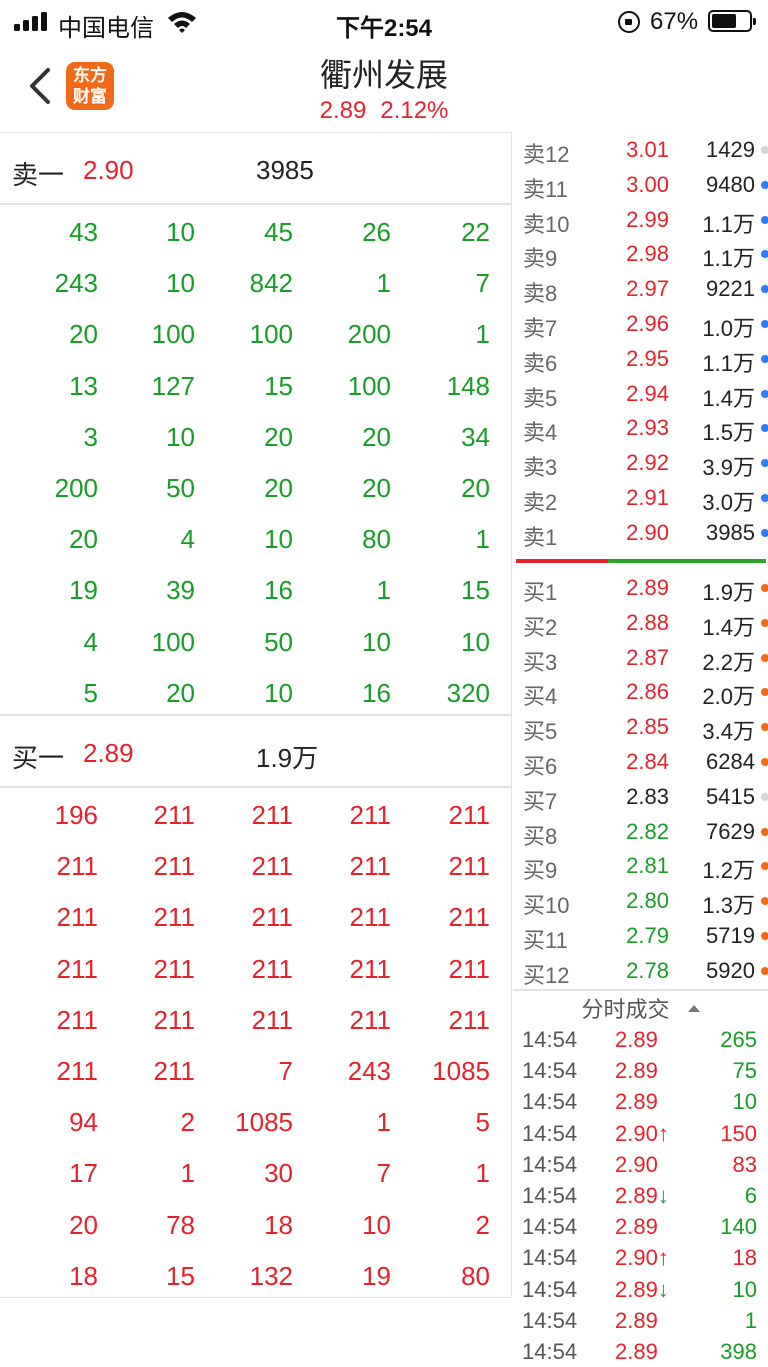 The width and height of the screenshot is (768, 1367). What do you see at coordinates (83, 1275) in the screenshot?
I see `queue-order-size: 18` at bounding box center [83, 1275].